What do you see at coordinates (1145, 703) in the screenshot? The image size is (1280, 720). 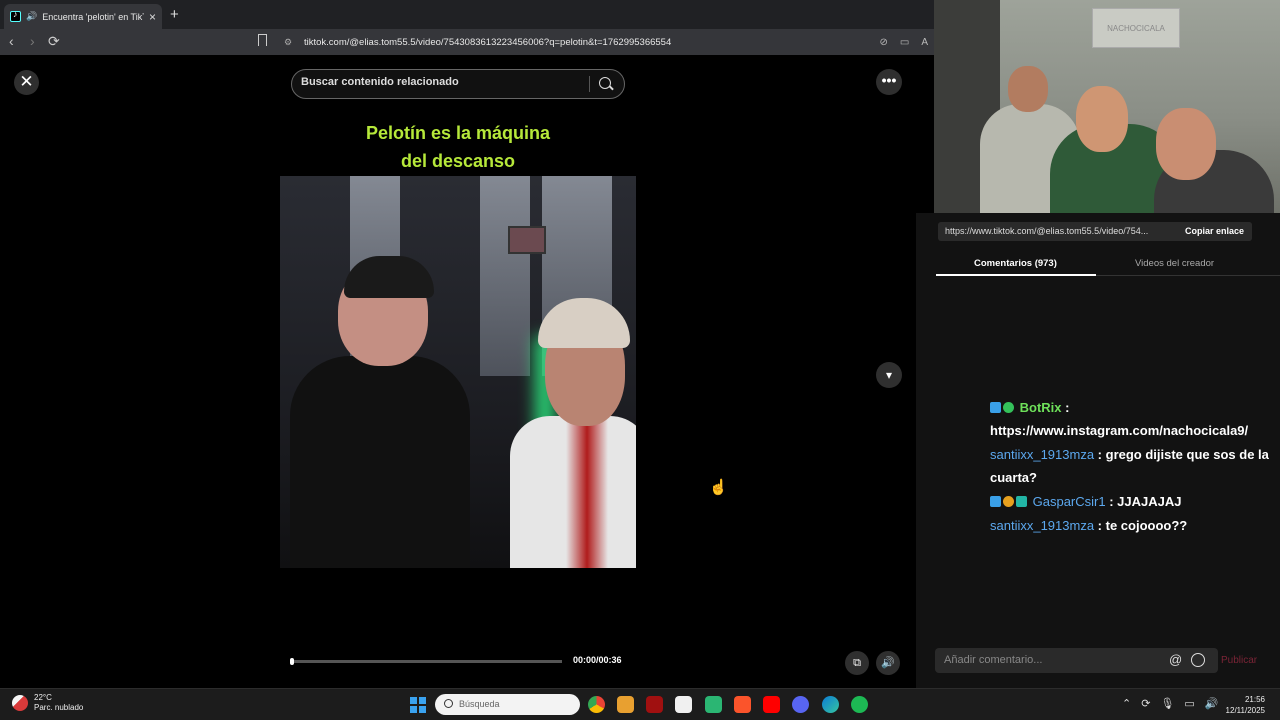 I see `sync-icon: ⟳` at bounding box center [1145, 703].